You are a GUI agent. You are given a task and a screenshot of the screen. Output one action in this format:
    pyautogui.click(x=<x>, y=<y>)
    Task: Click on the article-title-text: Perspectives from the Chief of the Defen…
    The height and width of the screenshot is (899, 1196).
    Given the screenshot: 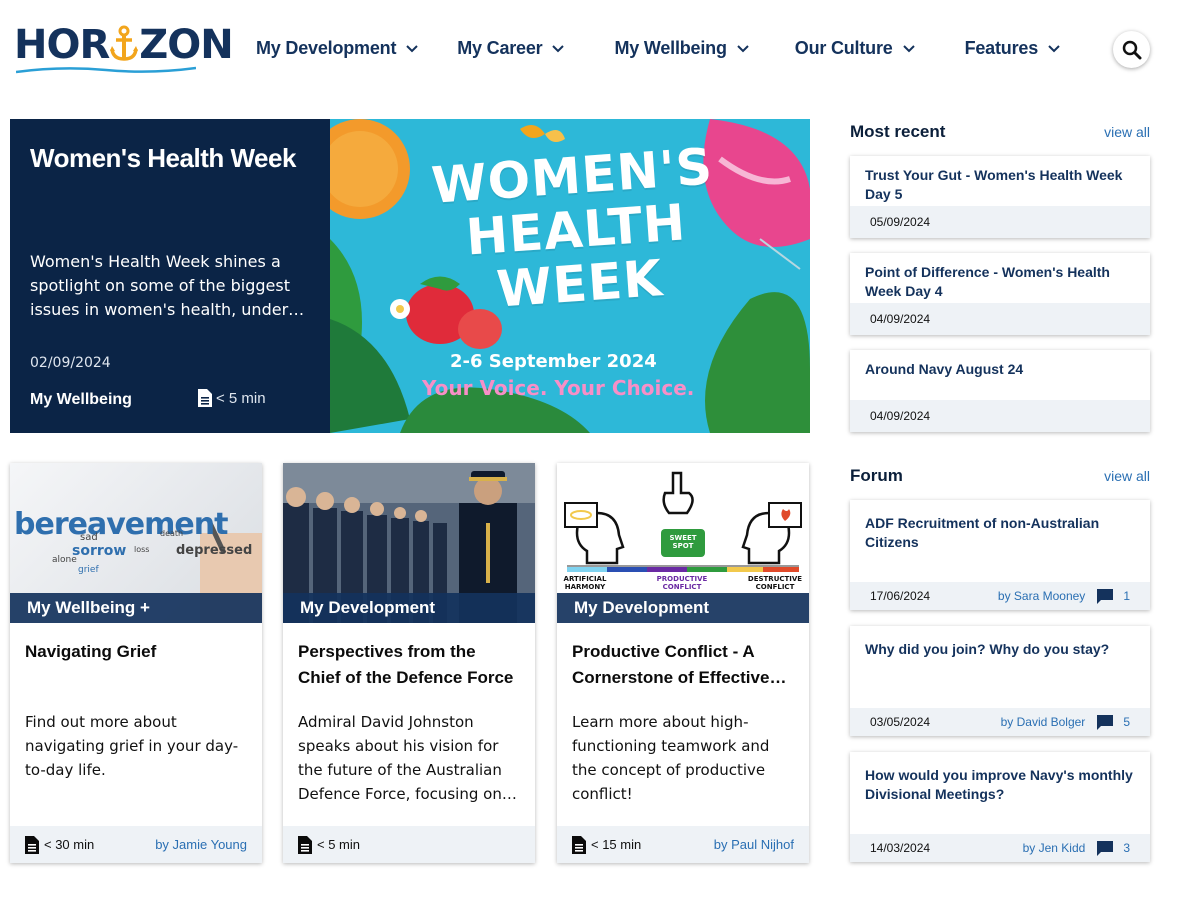 What is the action you would take?
    pyautogui.click(x=406, y=664)
    